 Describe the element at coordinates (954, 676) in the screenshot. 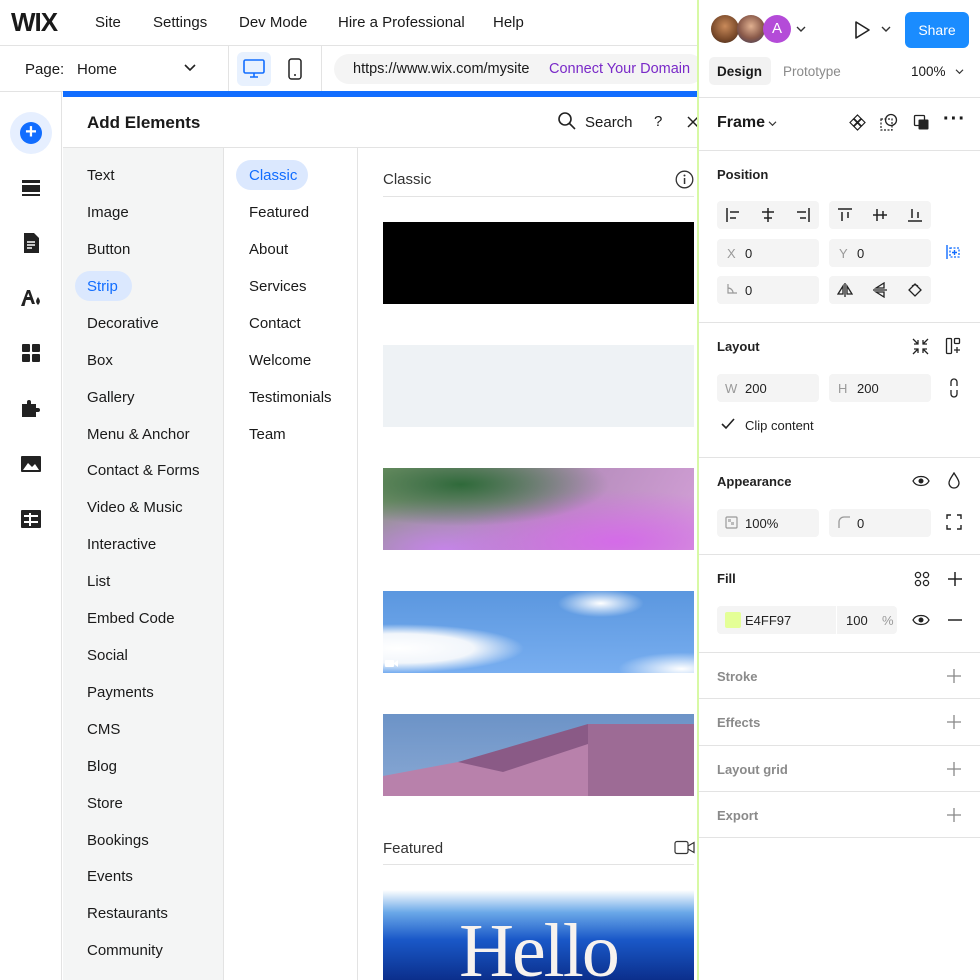

I see `add-stroke-icon` at that location.